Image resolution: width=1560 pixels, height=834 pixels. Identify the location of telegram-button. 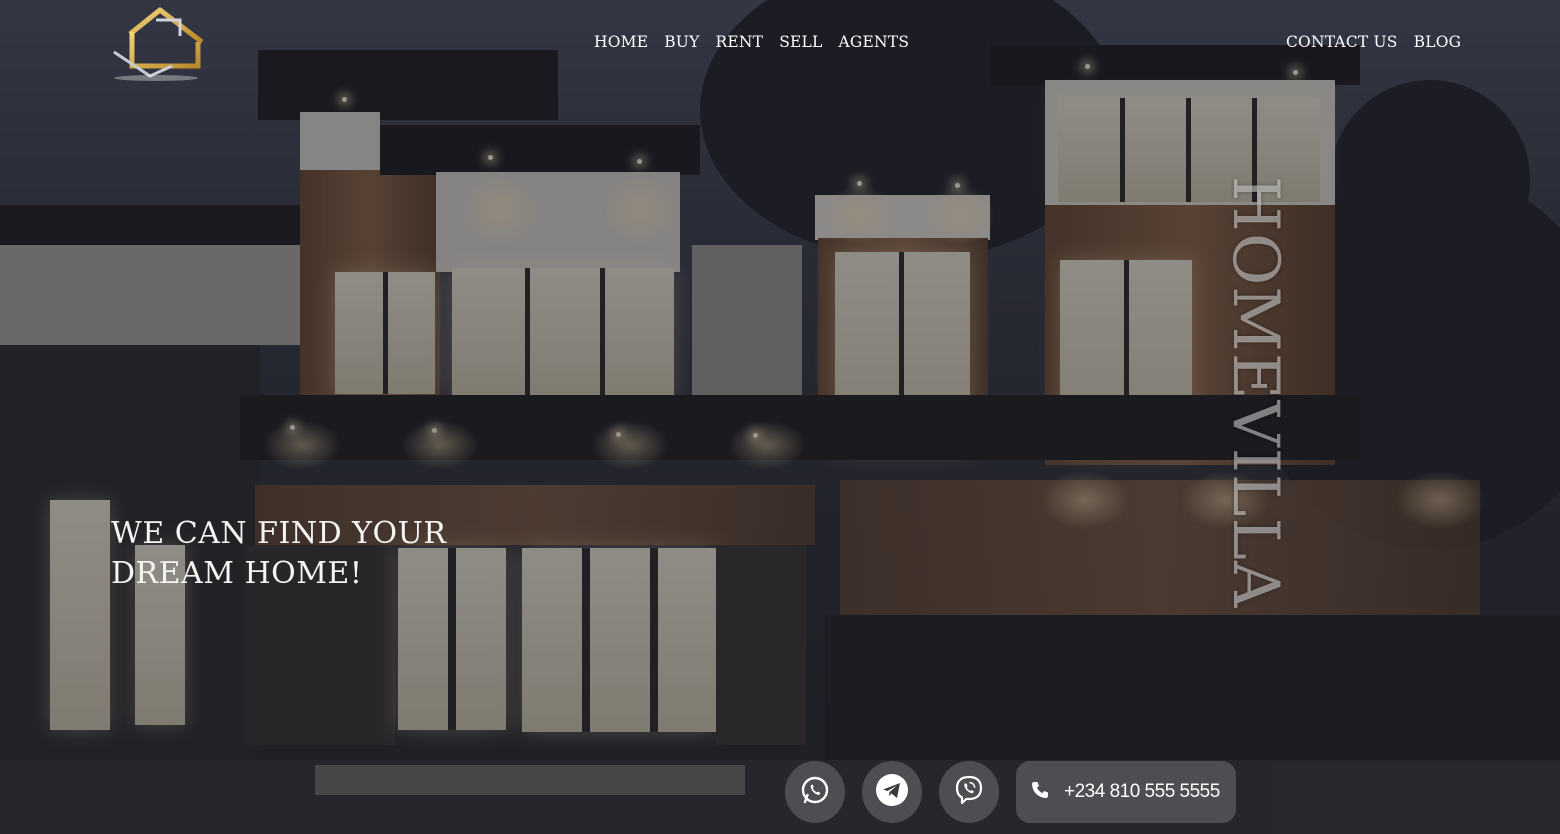
(892, 792).